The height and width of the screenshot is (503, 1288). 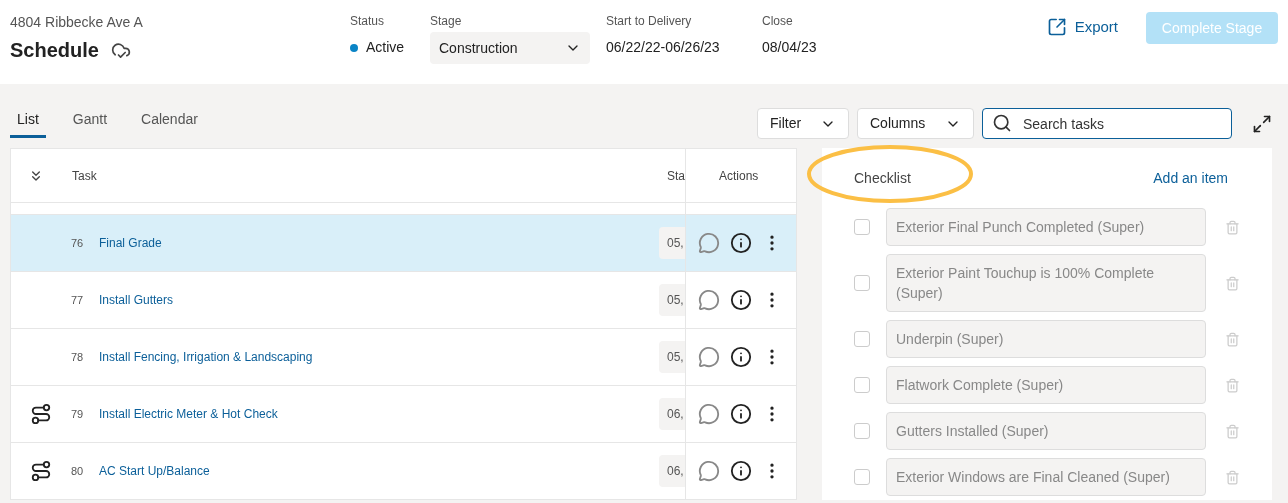 I want to click on task-row: 79 Install Electric Meter & Hot Check 06,, so click(x=403, y=413).